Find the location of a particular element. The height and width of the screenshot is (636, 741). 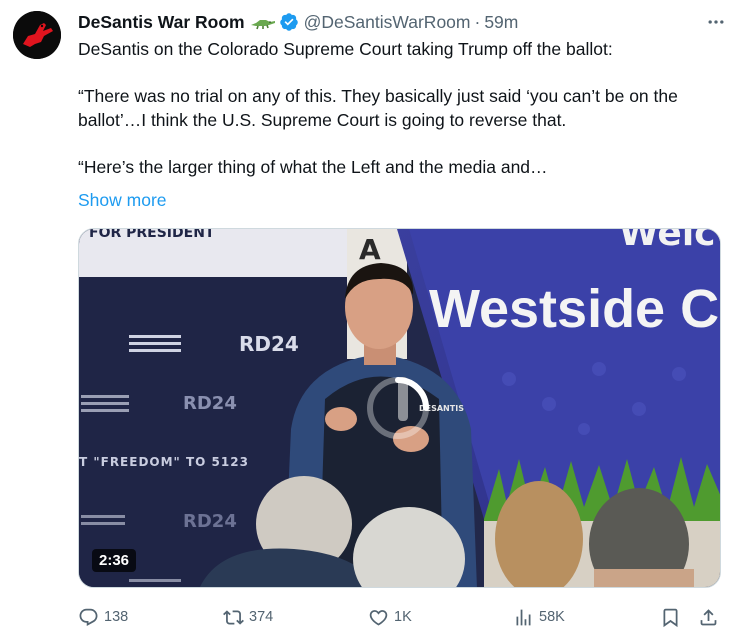

gator-logo-icon is located at coordinates (37, 35).